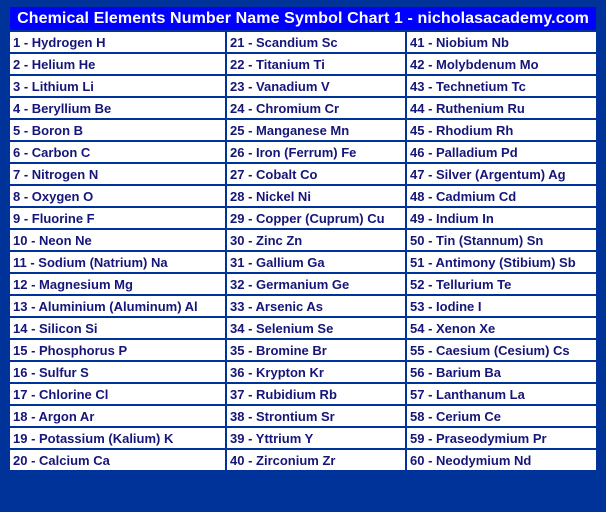 This screenshot has height=512, width=606. What do you see at coordinates (118, 196) in the screenshot?
I see `element-cell: 8 - Oxygen O` at bounding box center [118, 196].